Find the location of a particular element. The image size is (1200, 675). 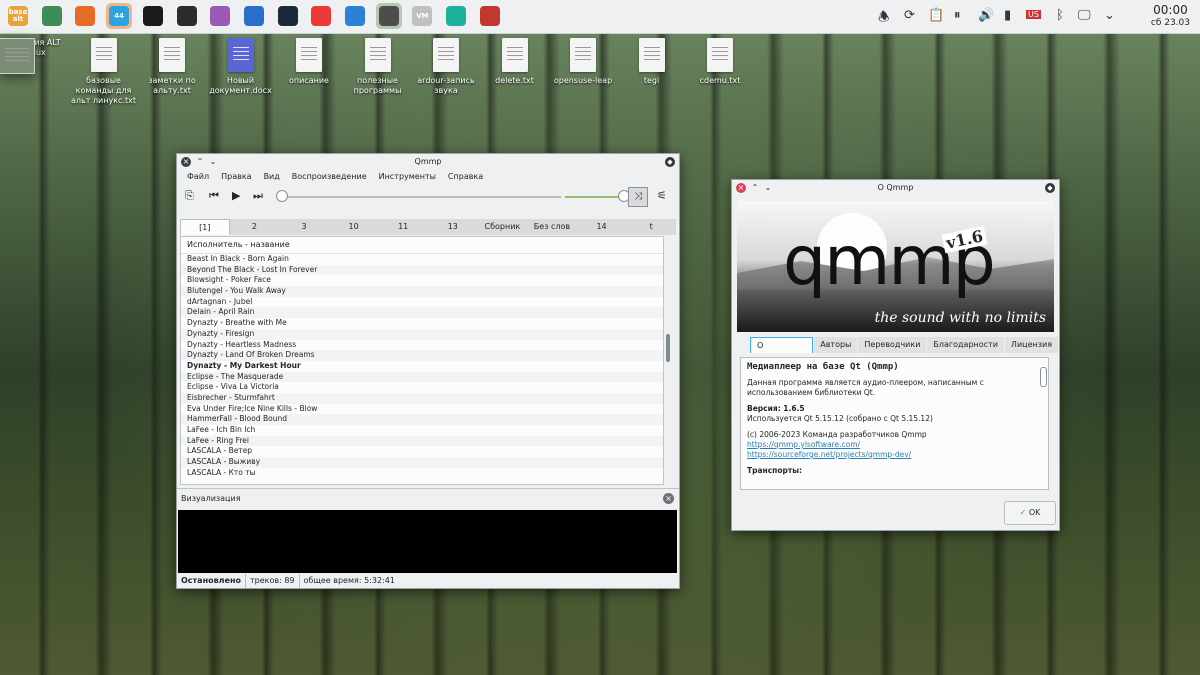

menu-item: Файл is located at coordinates (198, 177).